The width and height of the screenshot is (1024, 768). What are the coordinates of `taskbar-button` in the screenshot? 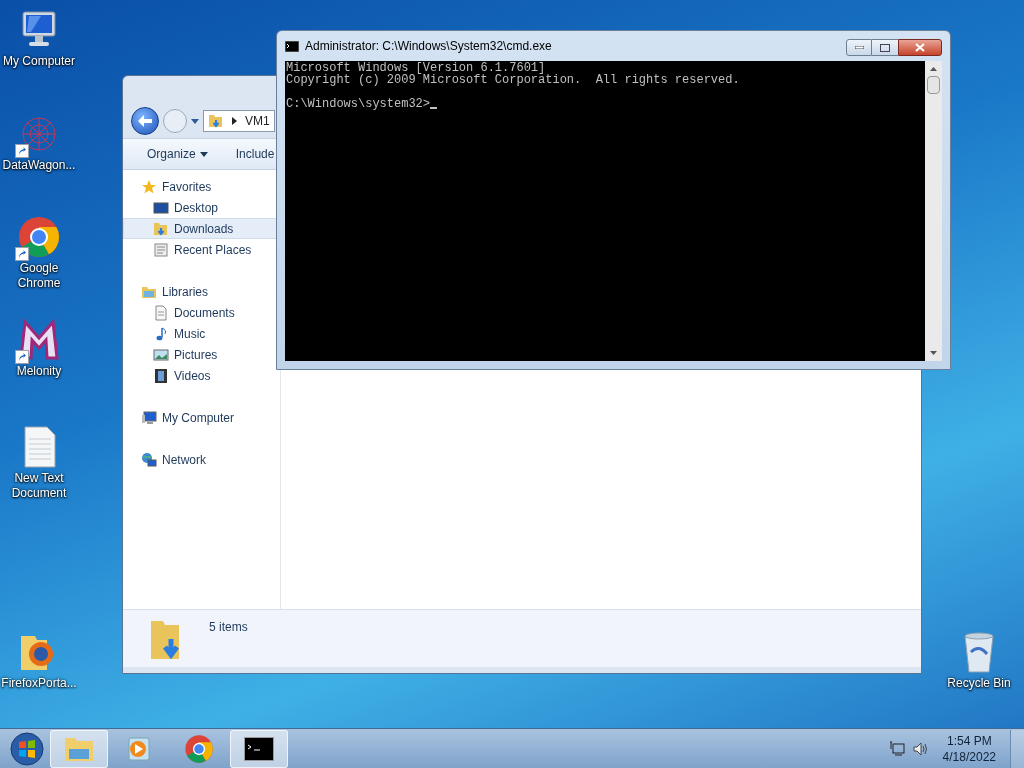 It's located at (259, 748).